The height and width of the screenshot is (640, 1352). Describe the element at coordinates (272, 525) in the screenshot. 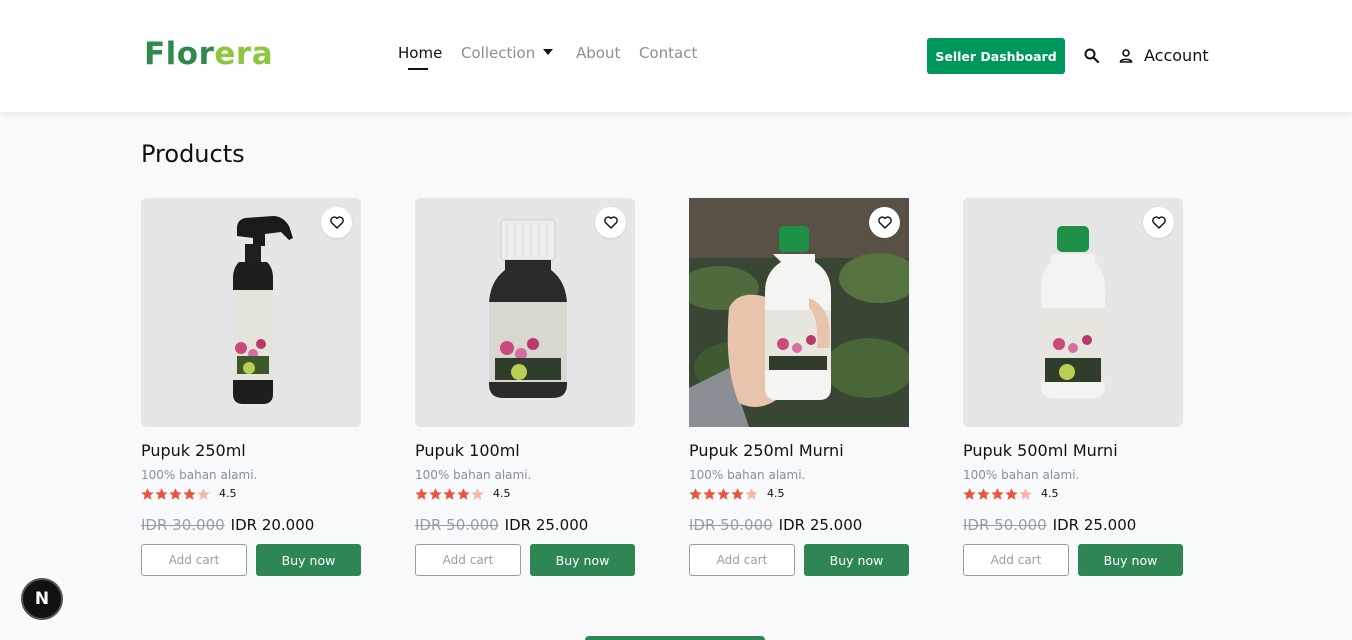

I see `sale-price: IDR 20.000` at that location.